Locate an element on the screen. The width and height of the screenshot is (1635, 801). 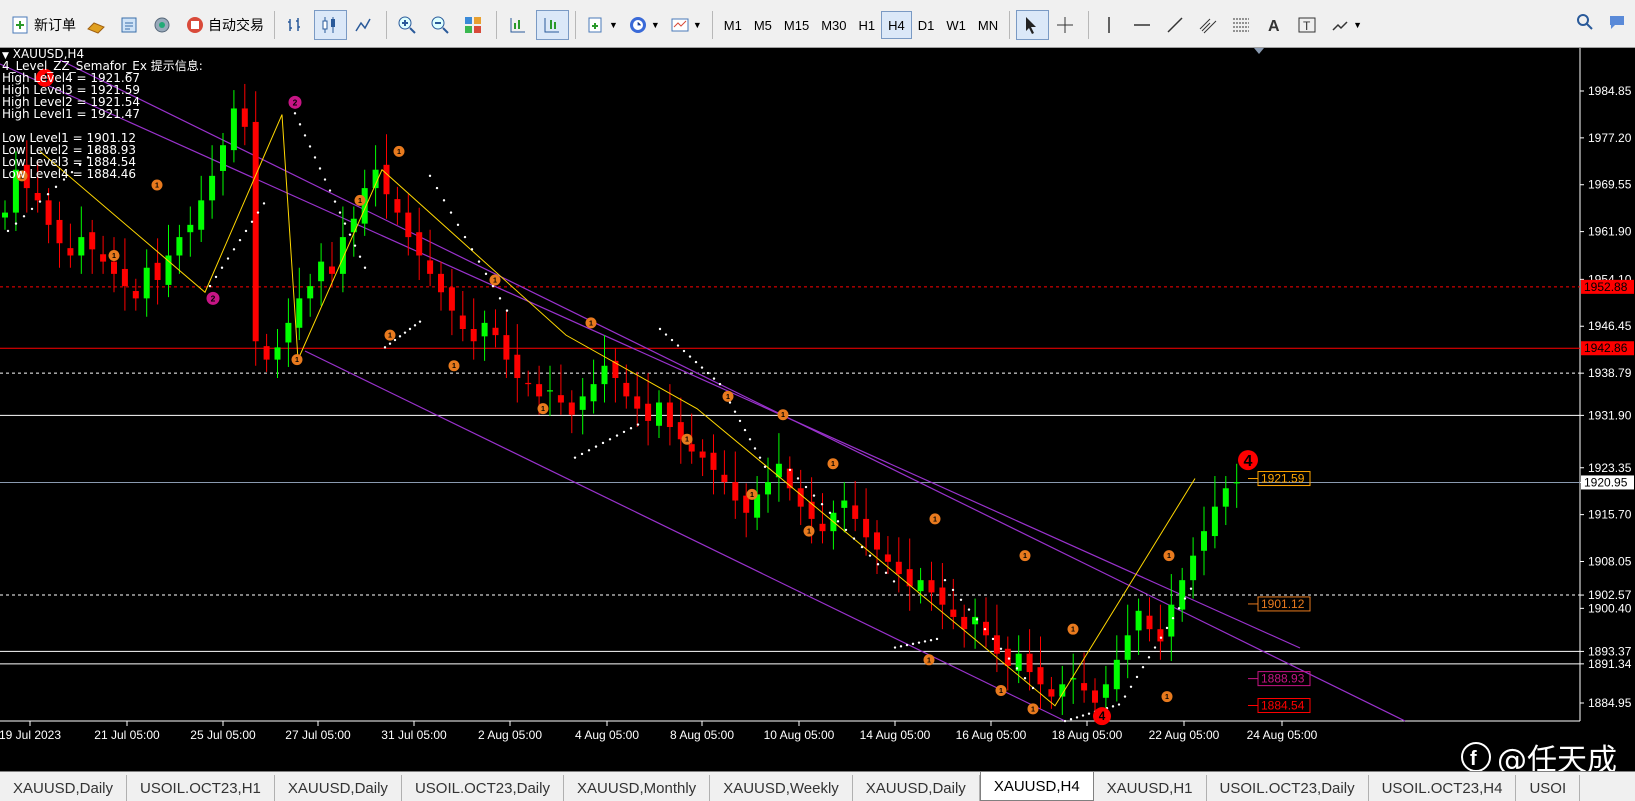
chart-tab: USOIL.OCT23,H1 is located at coordinates (201, 788).